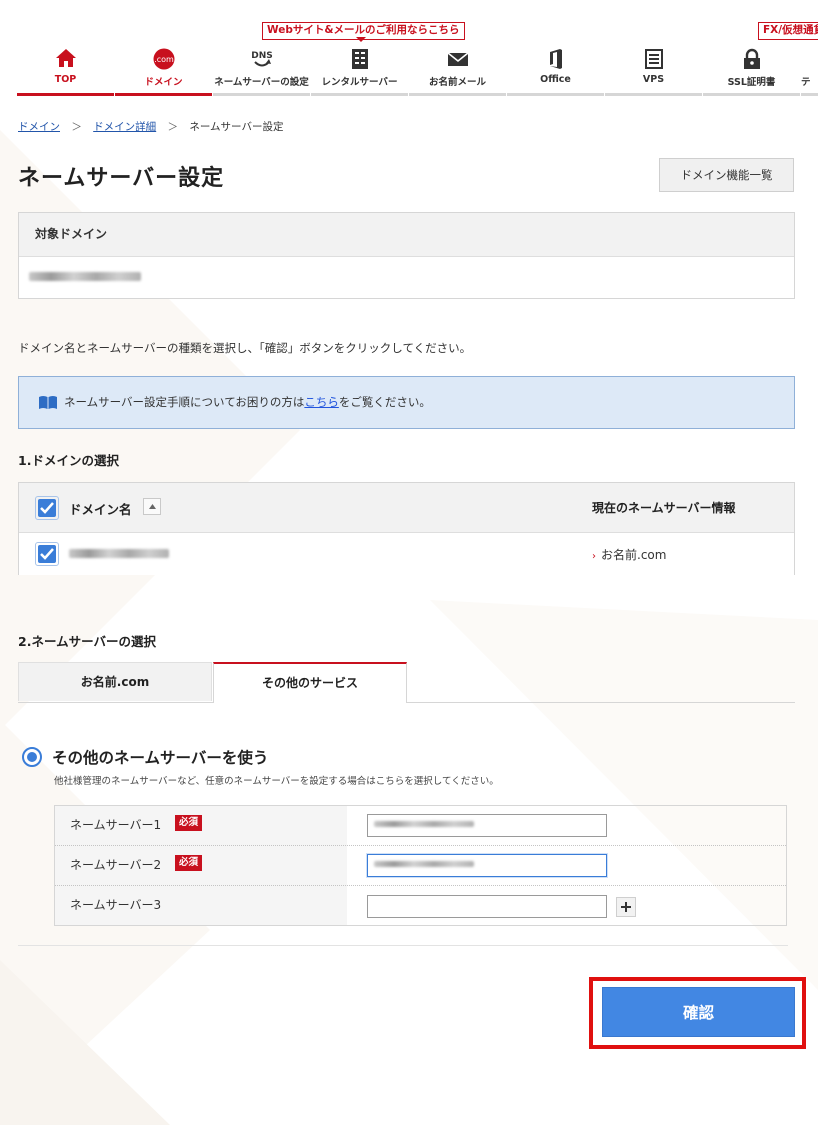 The image size is (818, 1125). Describe the element at coordinates (32, 757) in the screenshot. I see `use-other-nameserver-radio` at that location.